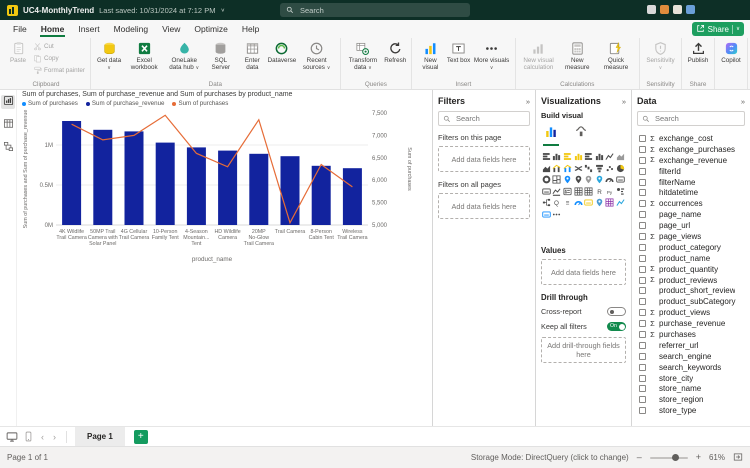 This screenshot has height=468, width=750. Describe the element at coordinates (8, 102) in the screenshot. I see `report-view-button` at that location.